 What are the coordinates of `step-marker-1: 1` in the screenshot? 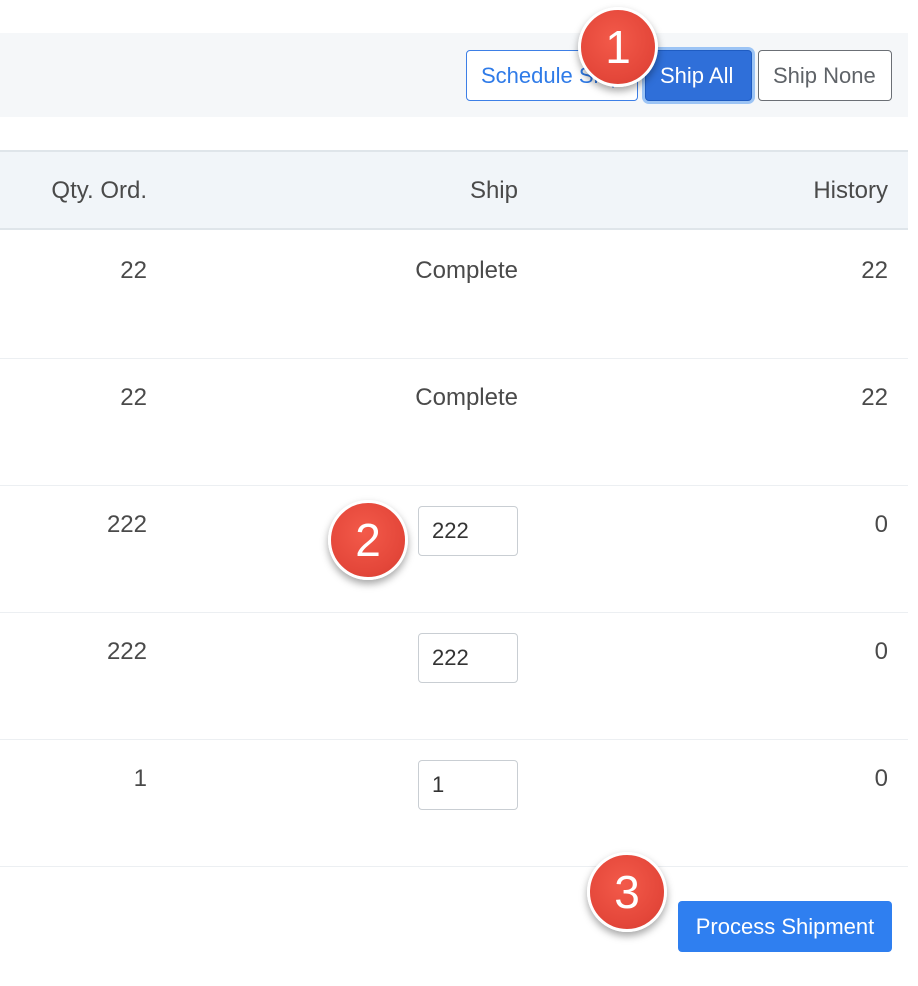 It's located at (618, 47).